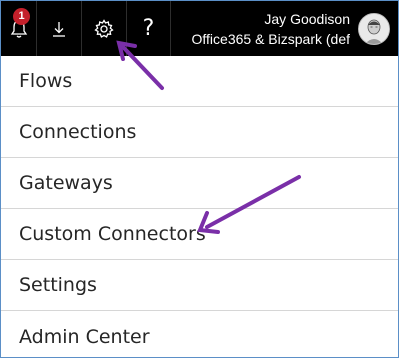 The height and width of the screenshot is (358, 399). I want to click on menu-item-settings: Settings, so click(199, 285).